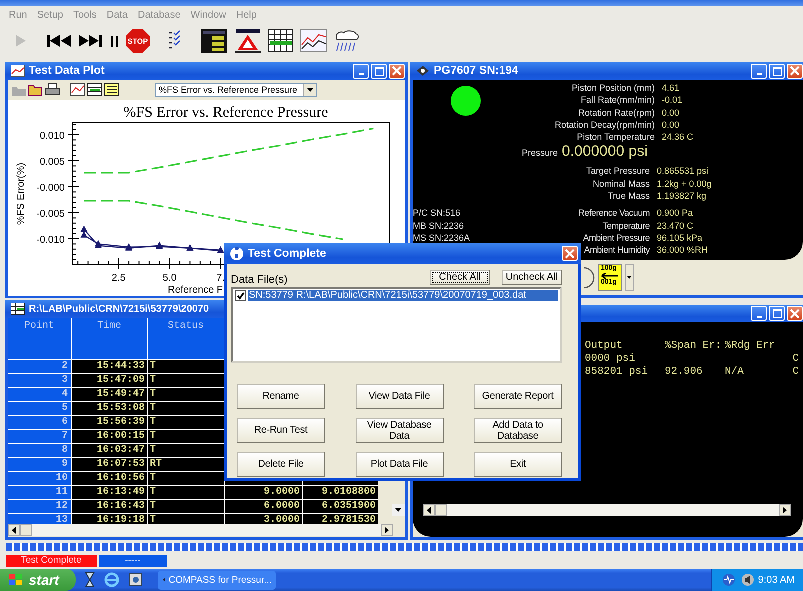 This screenshot has width=803, height=591. I want to click on serial-number: MB SN:2236, so click(438, 225).